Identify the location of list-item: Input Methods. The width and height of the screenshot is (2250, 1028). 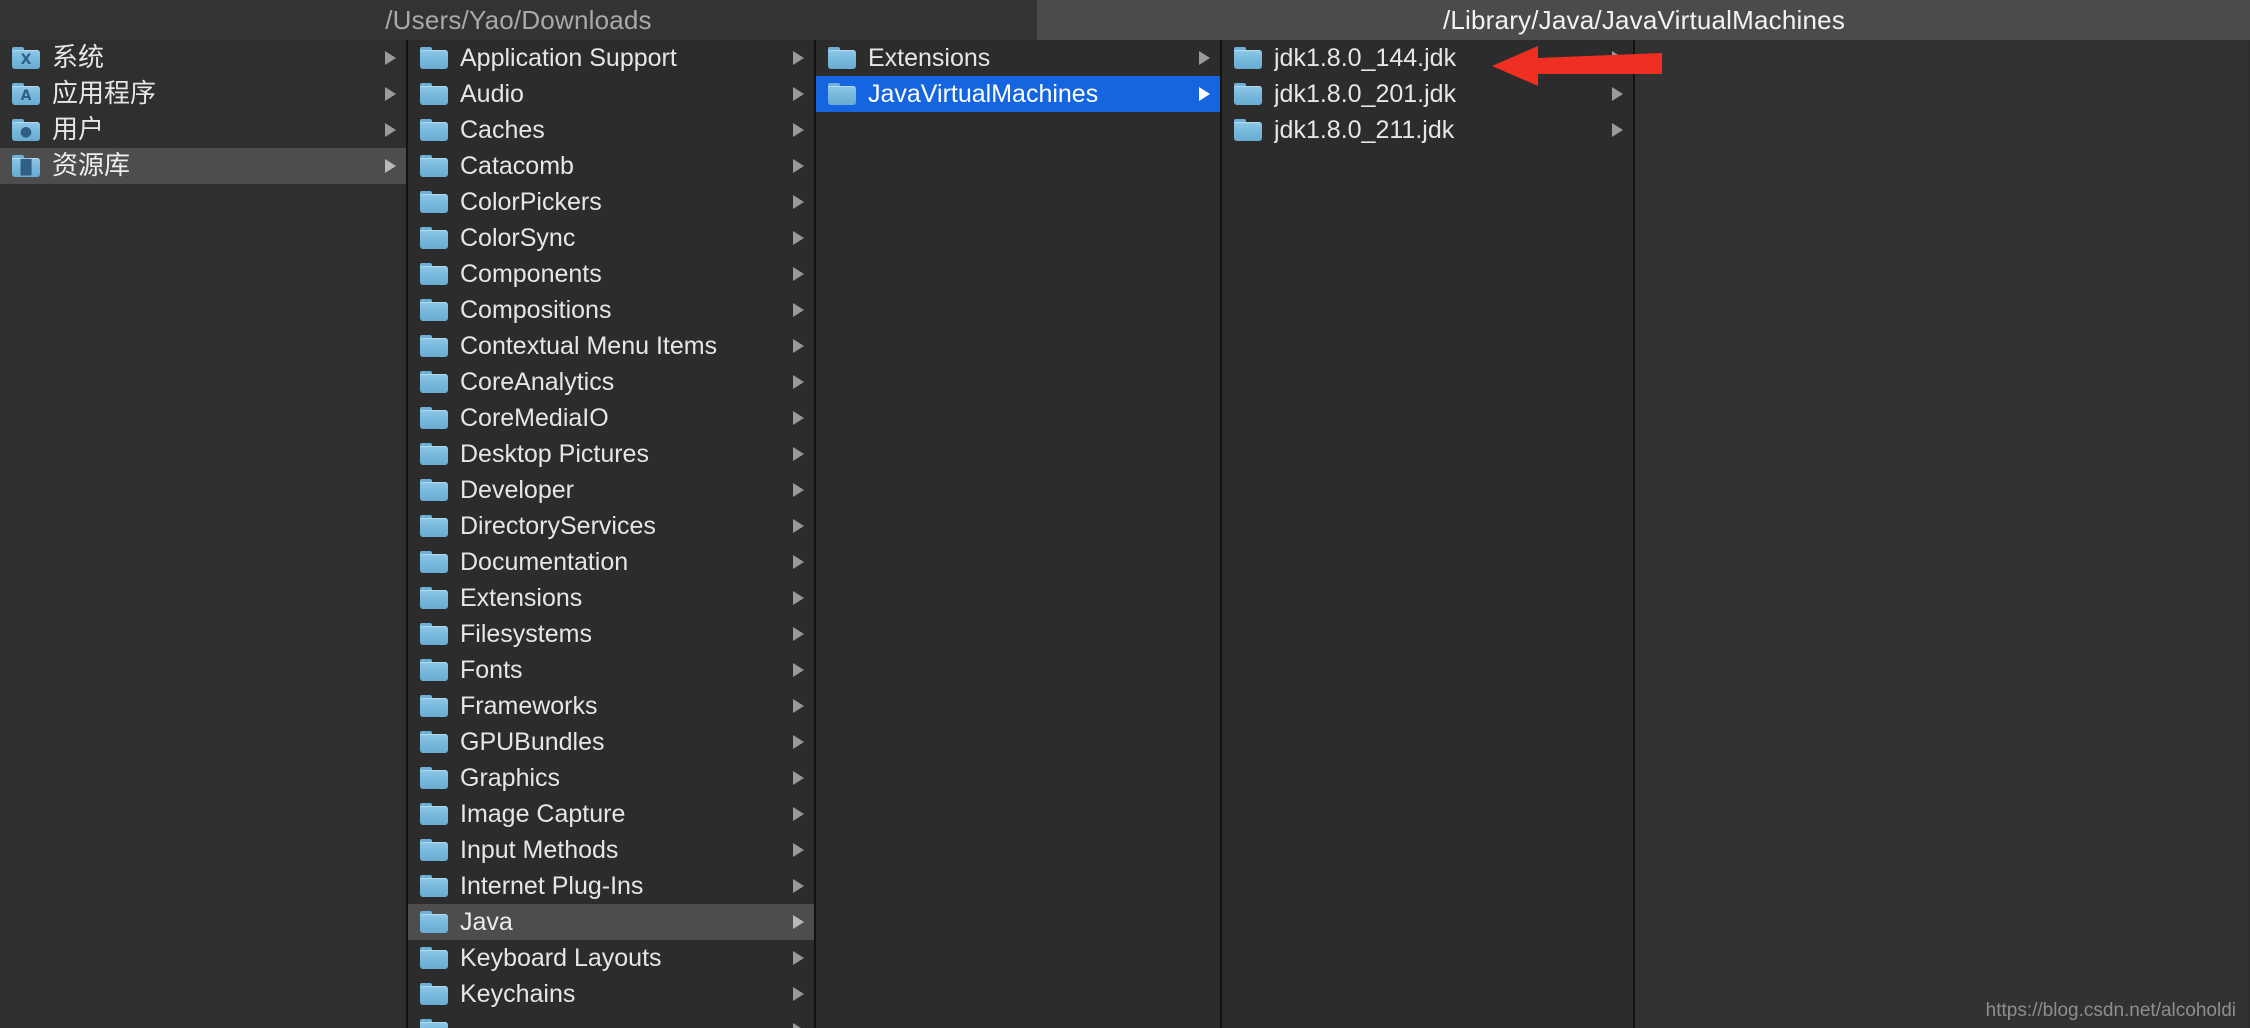
(611, 850).